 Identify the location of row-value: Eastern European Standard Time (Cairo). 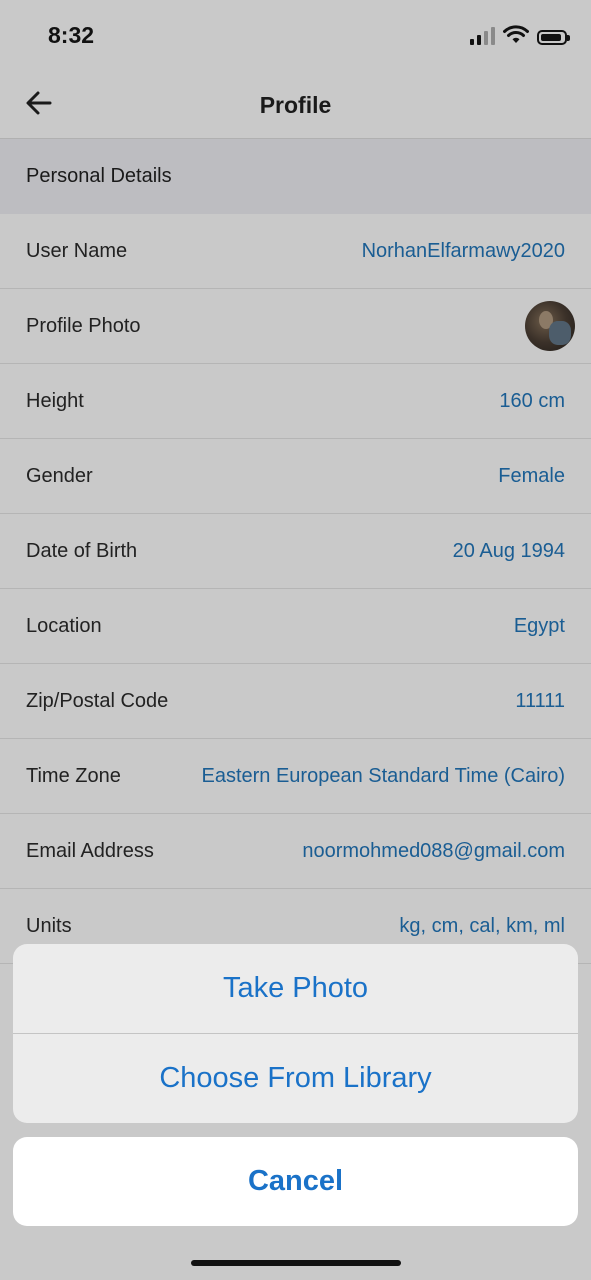
(383, 775).